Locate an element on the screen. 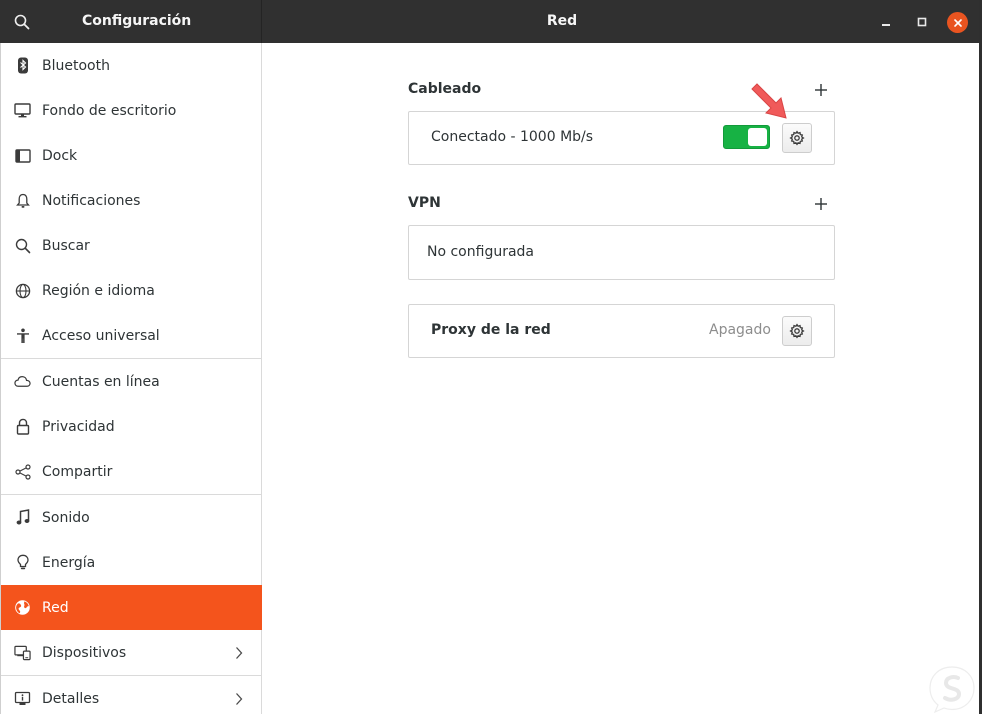  sidebar-item-label: Dispositivos is located at coordinates (84, 652).